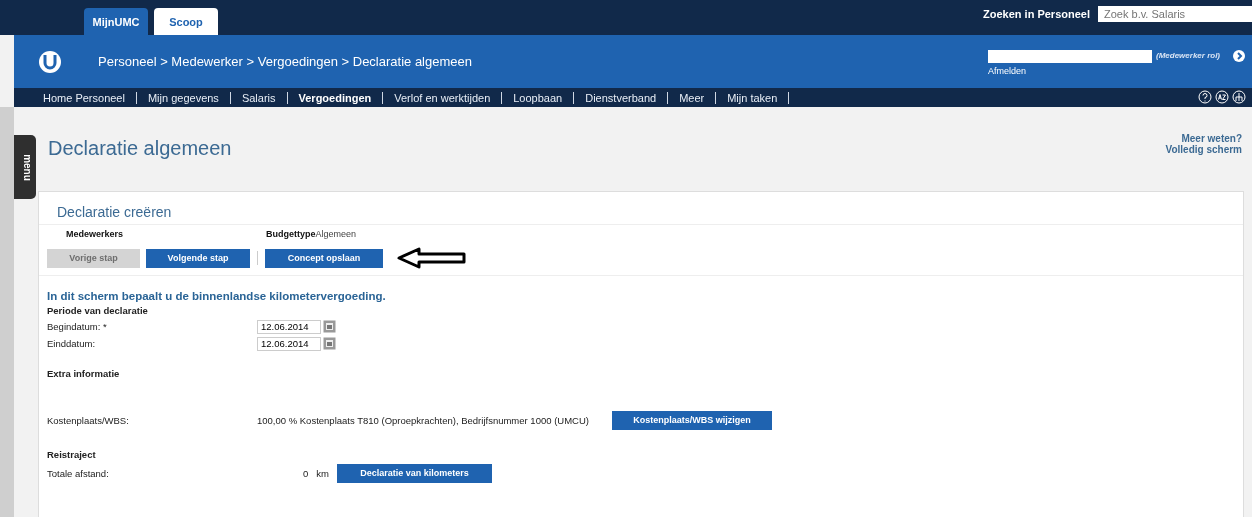 This screenshot has width=1252, height=517. Describe the element at coordinates (1175, 14) in the screenshot. I see `search-field: Zoek b.v. Salaris` at that location.